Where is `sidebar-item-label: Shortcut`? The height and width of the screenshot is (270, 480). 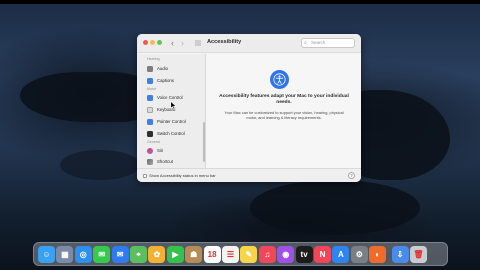
sidebar-item-label: Shortcut is located at coordinates (165, 161).